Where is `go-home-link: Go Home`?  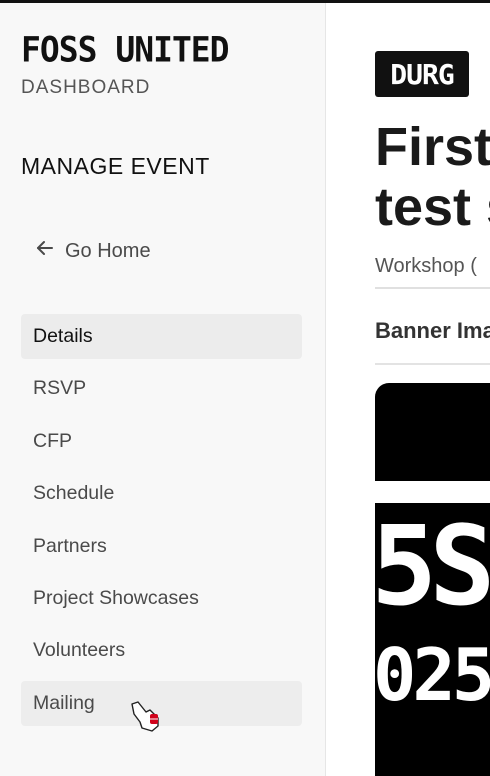
go-home-link: Go Home is located at coordinates (121, 251).